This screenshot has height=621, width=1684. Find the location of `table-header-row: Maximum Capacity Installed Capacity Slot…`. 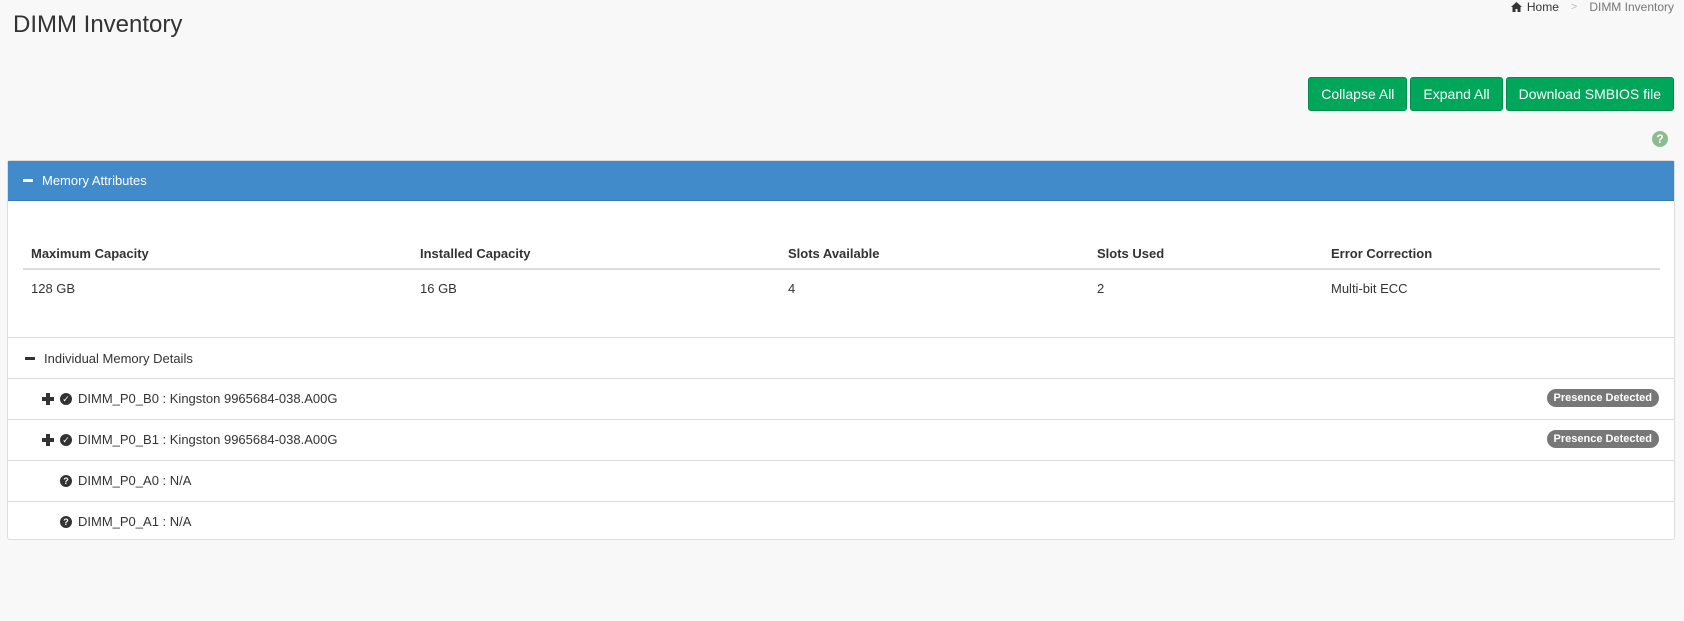

table-header-row: Maximum Capacity Installed Capacity Slot… is located at coordinates (841, 254).